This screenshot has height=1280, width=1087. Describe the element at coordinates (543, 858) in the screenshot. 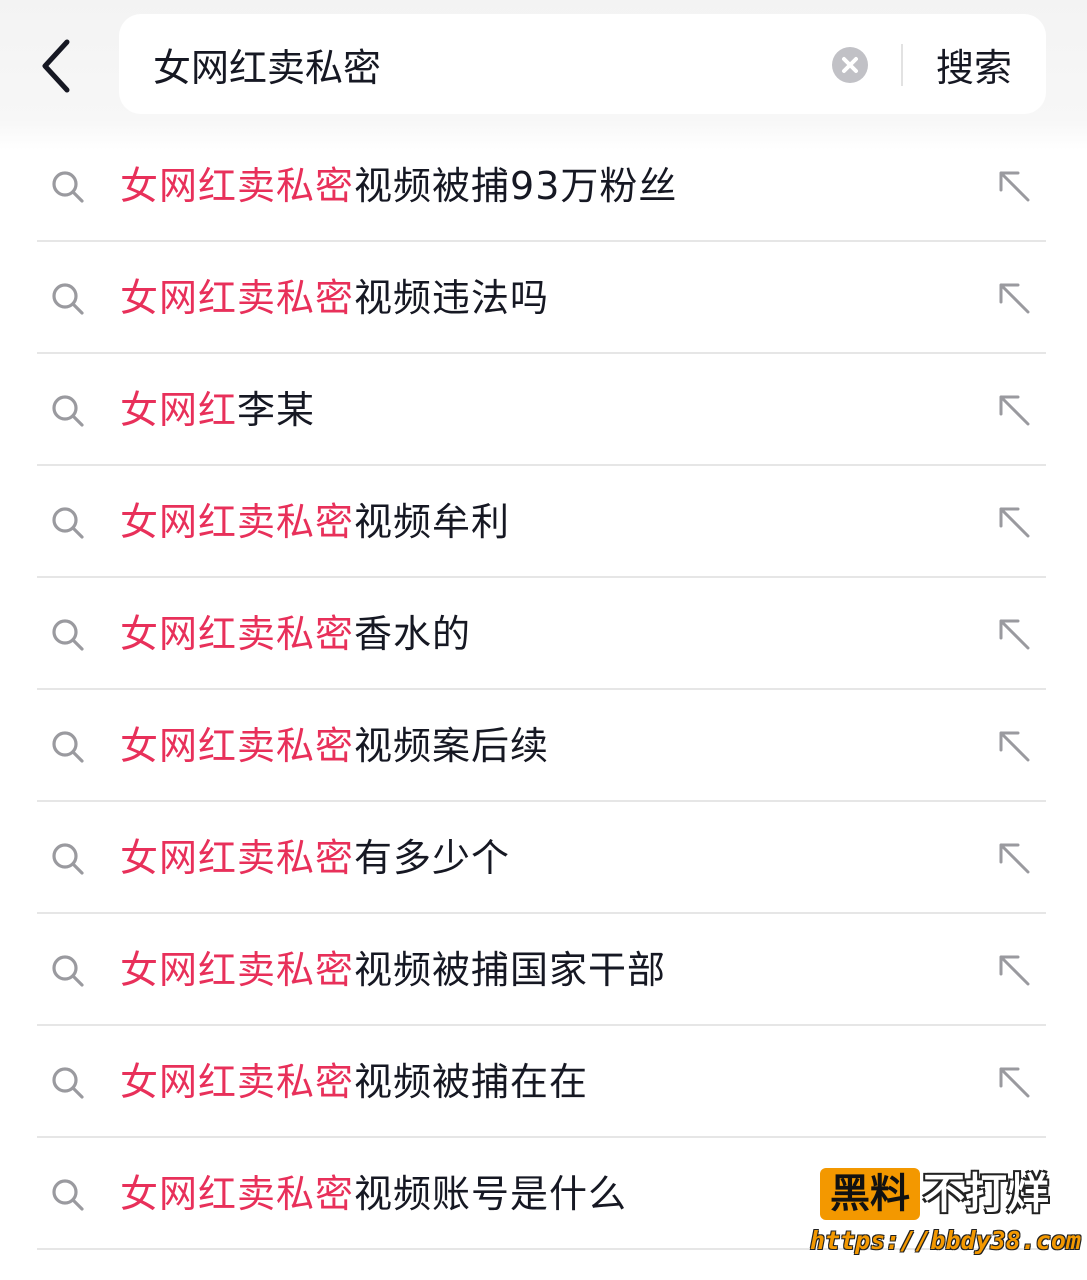

I see `suggestion-item: 女网红卖私密有多少个` at that location.